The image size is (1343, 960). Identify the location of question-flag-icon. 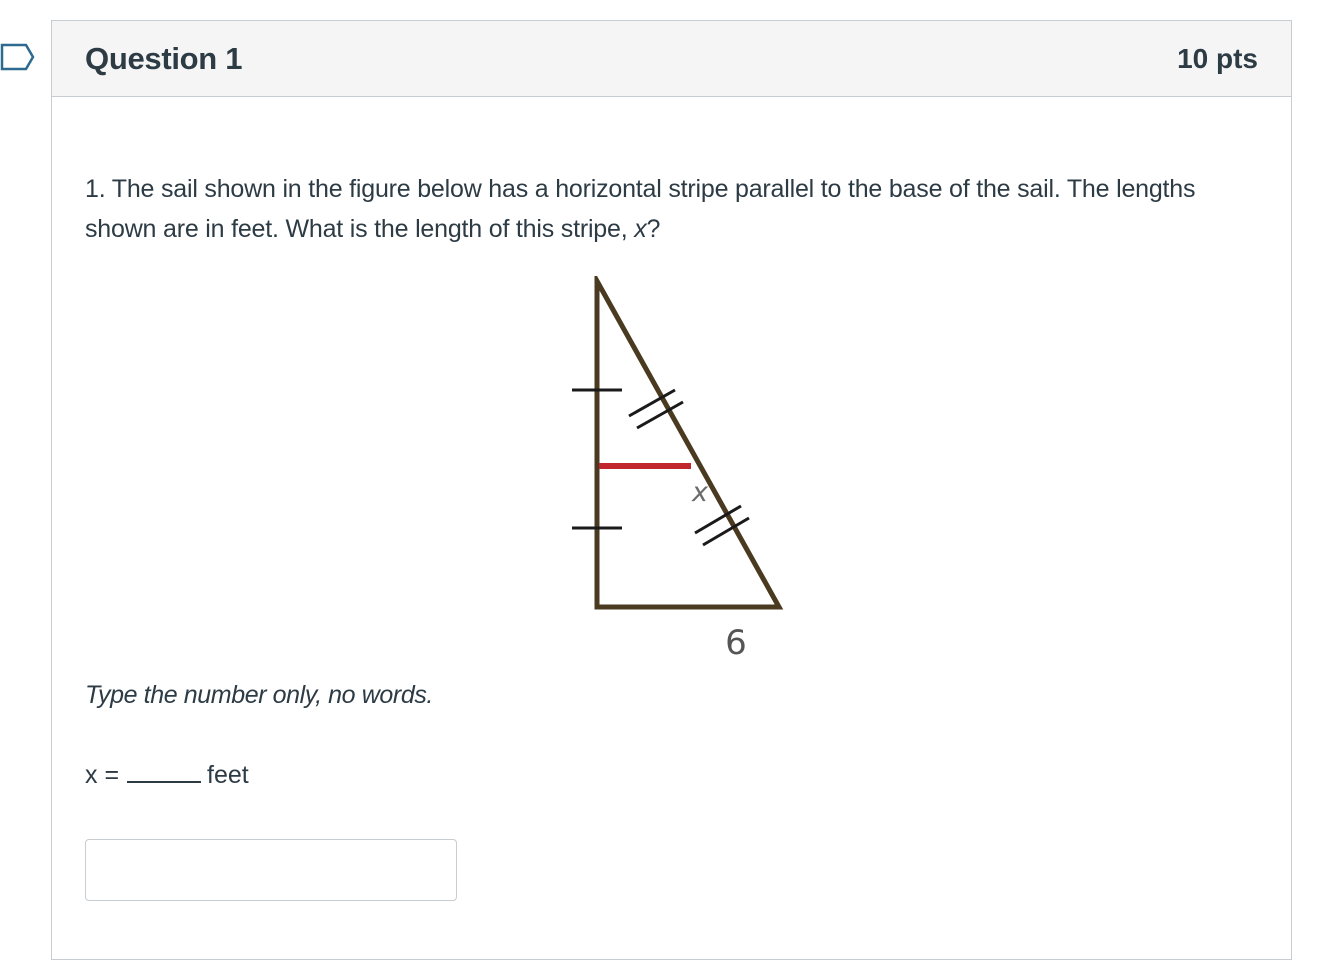
(18, 57).